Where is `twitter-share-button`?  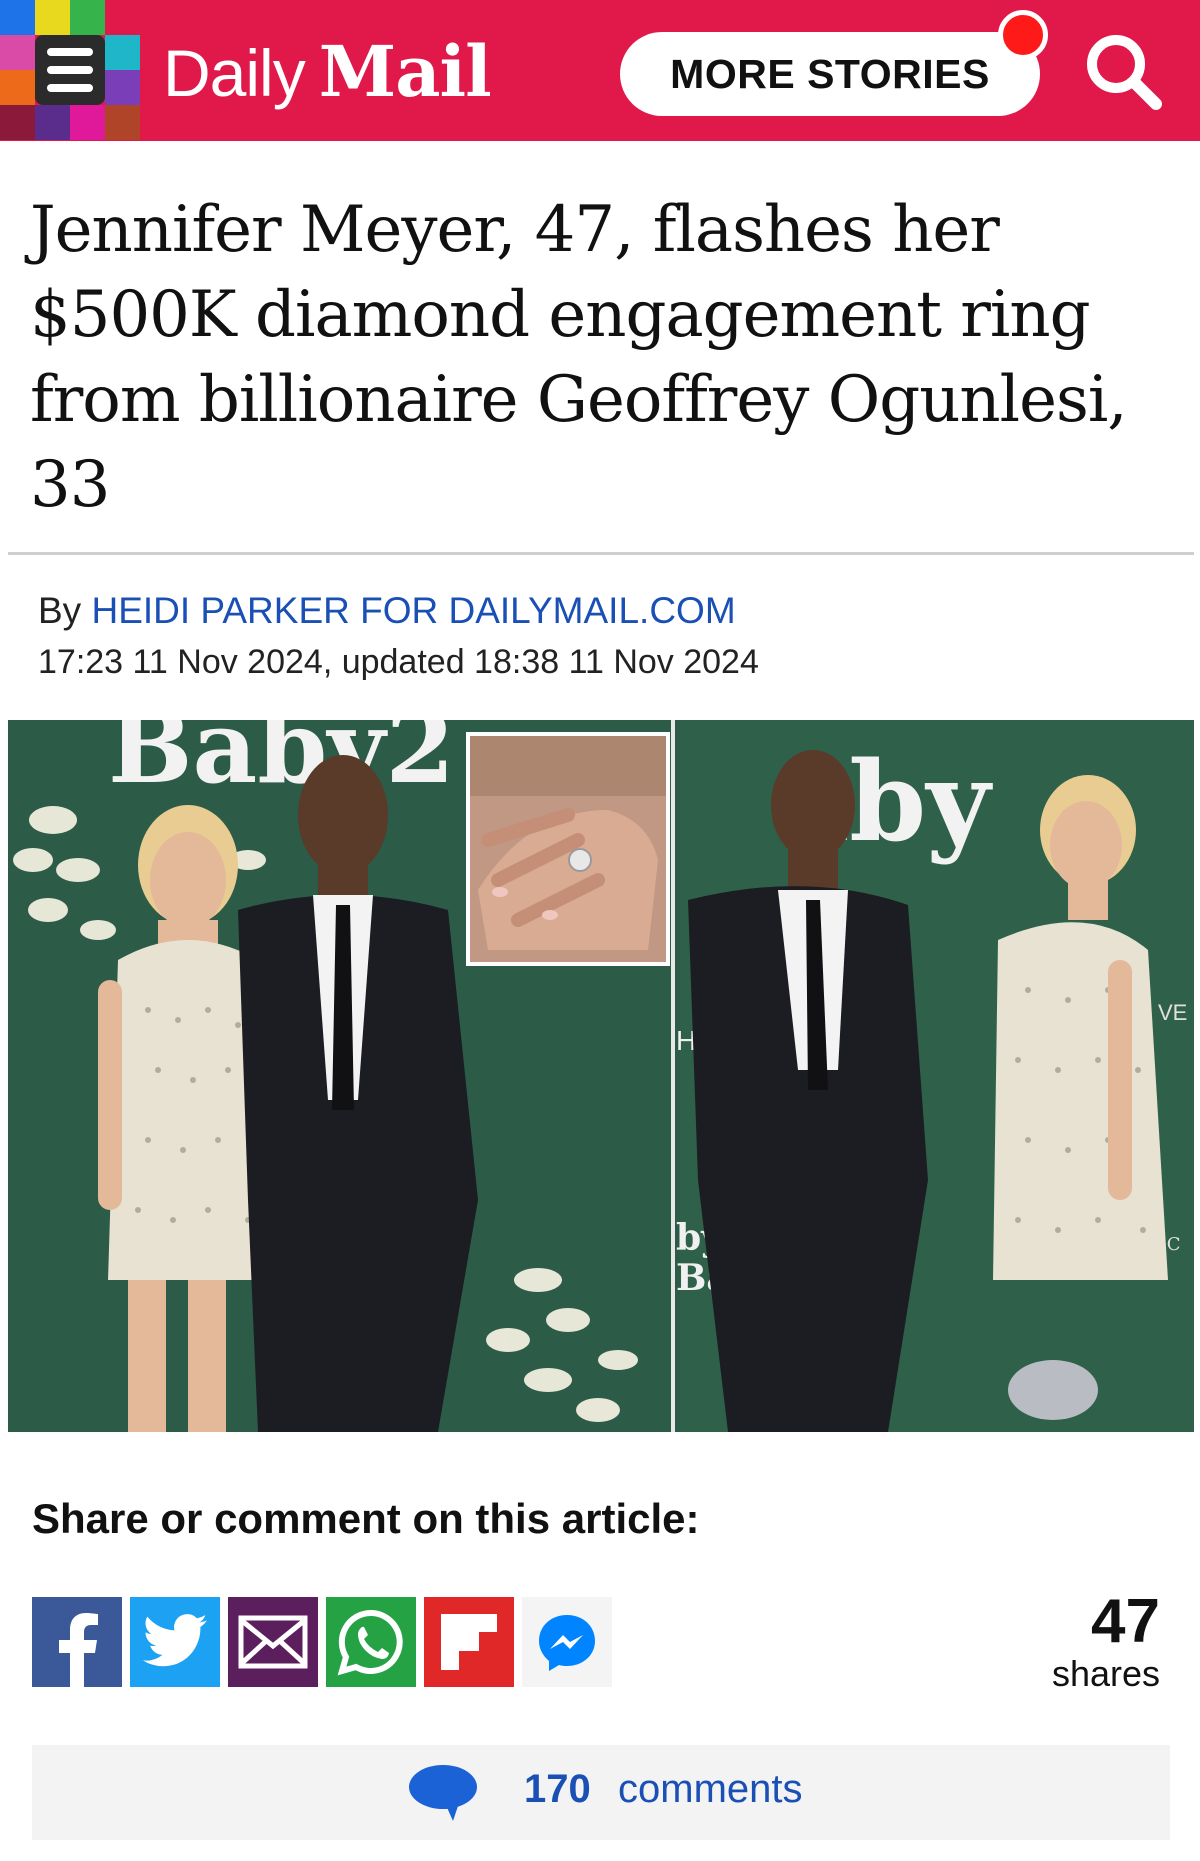 twitter-share-button is located at coordinates (175, 1642).